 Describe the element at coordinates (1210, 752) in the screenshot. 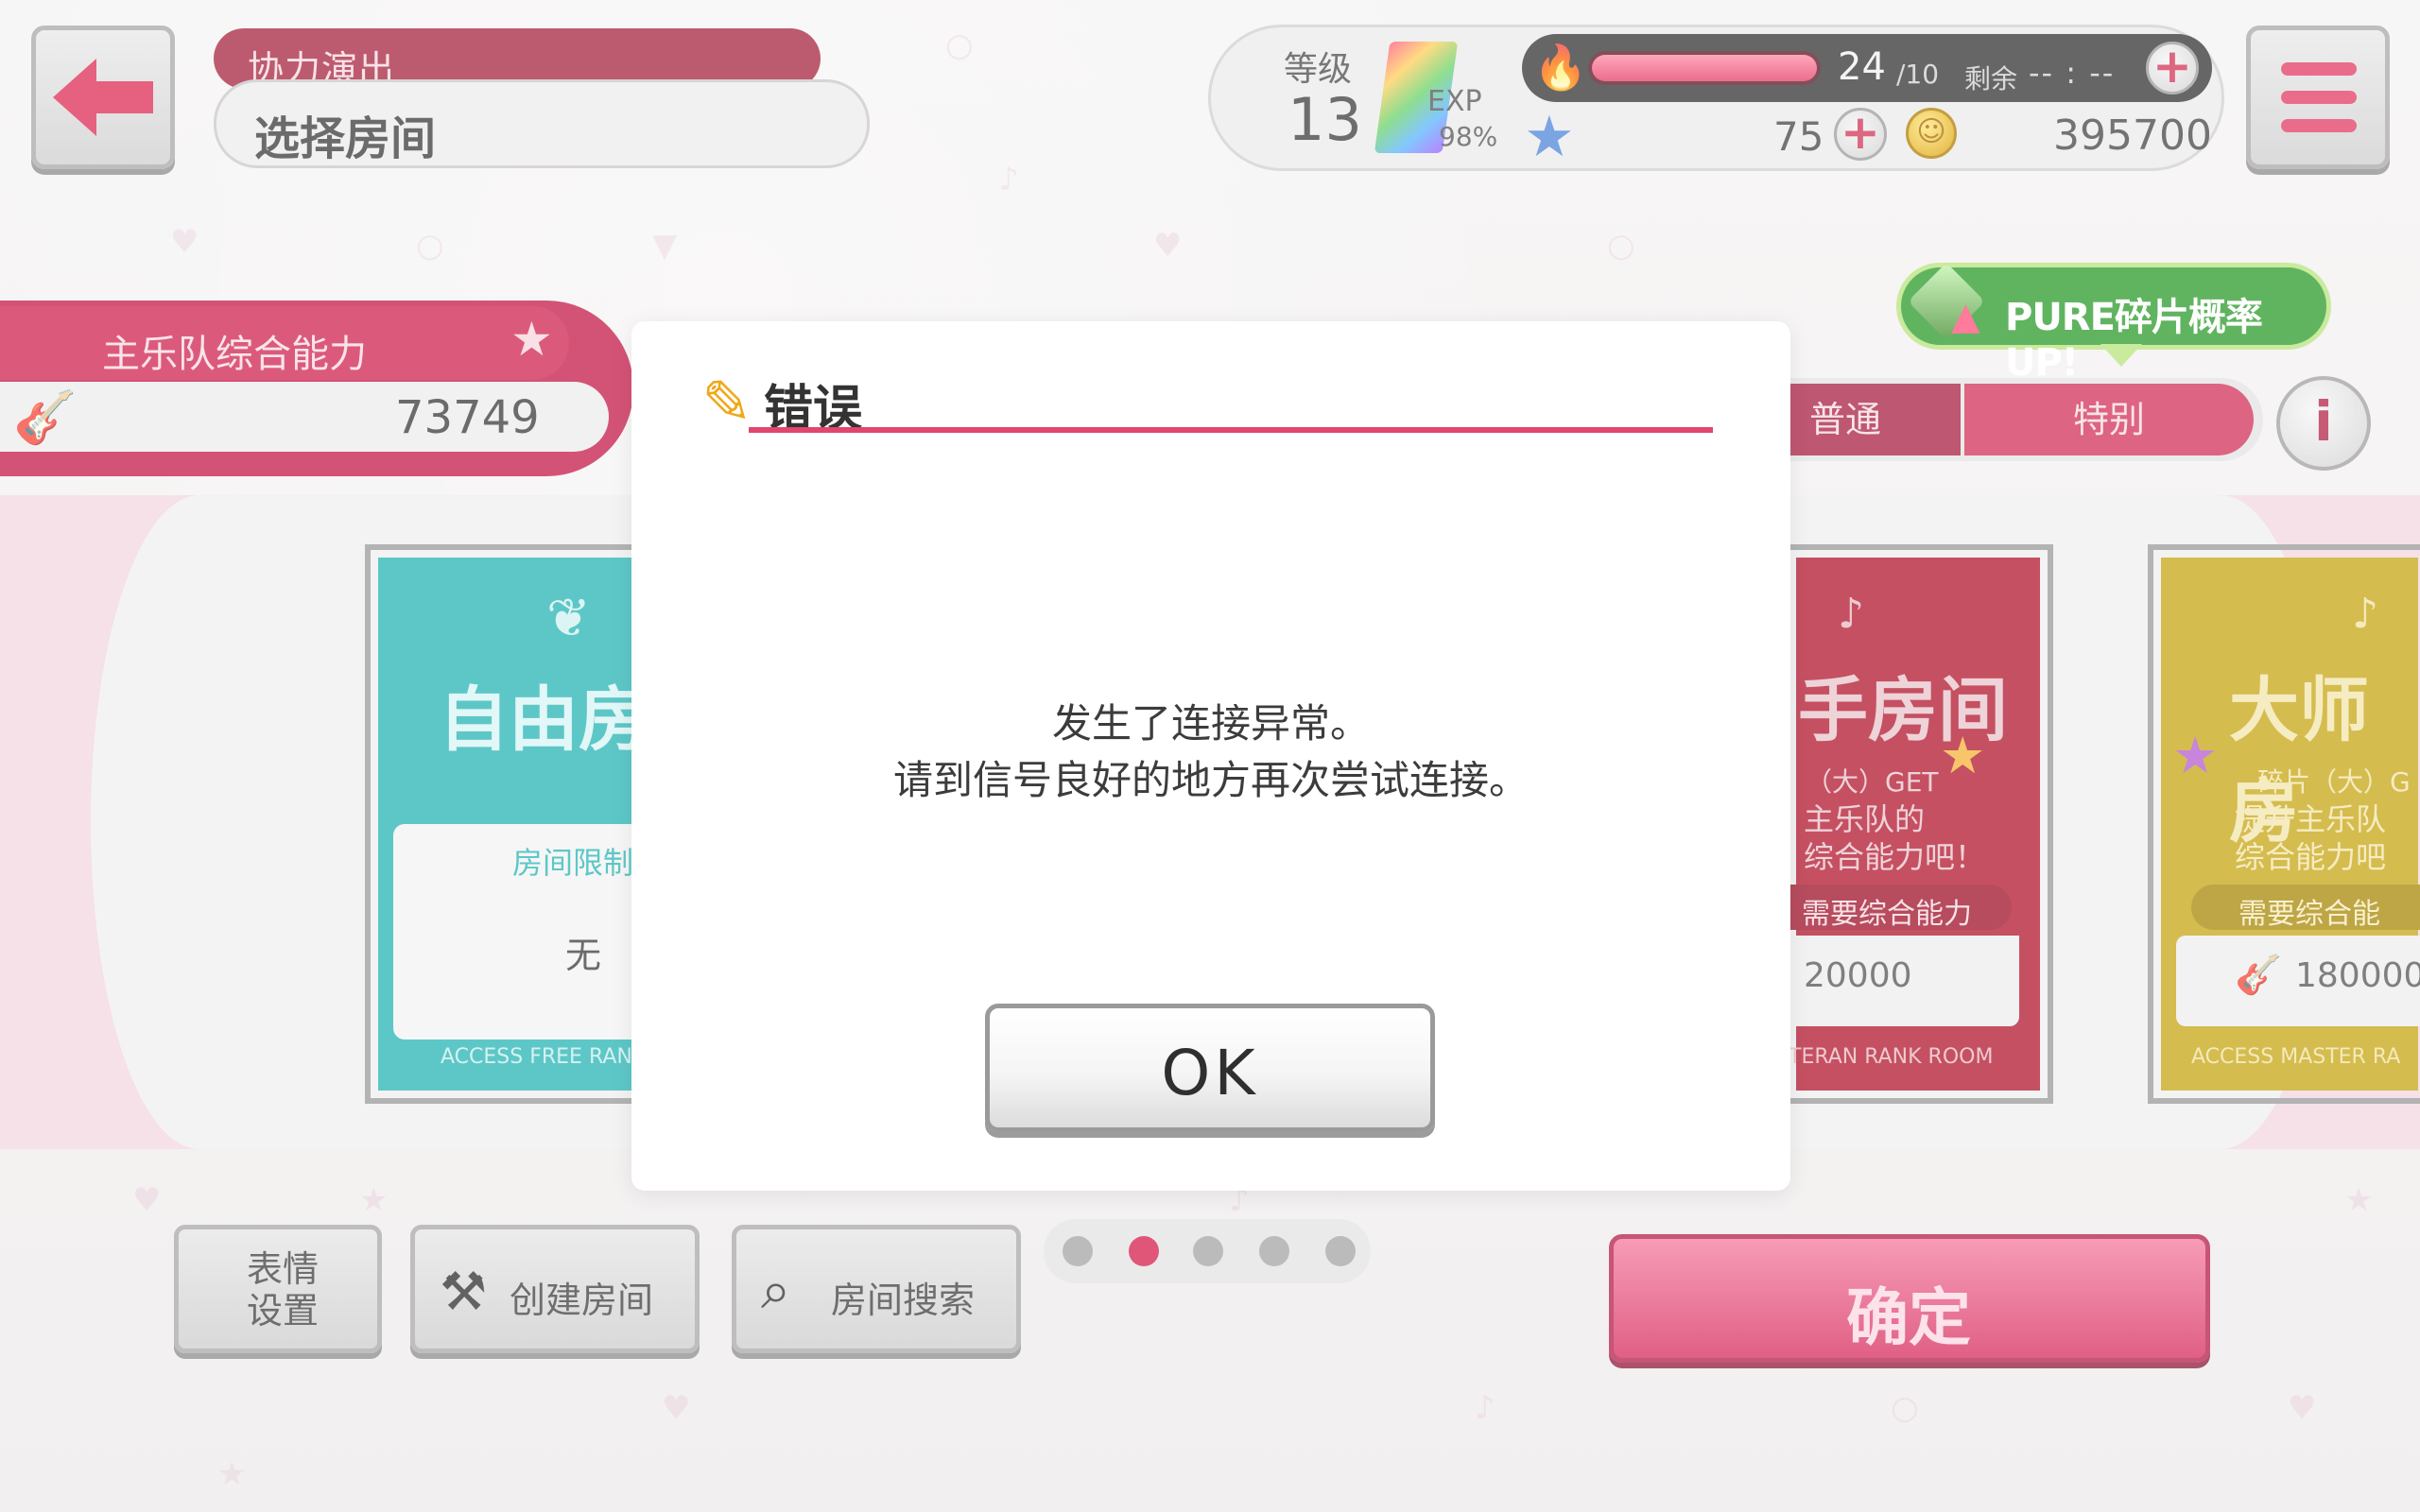

I see `dialog-message: 发生了连接异常。 请到信号良好的地方再次尝试连接。` at that location.